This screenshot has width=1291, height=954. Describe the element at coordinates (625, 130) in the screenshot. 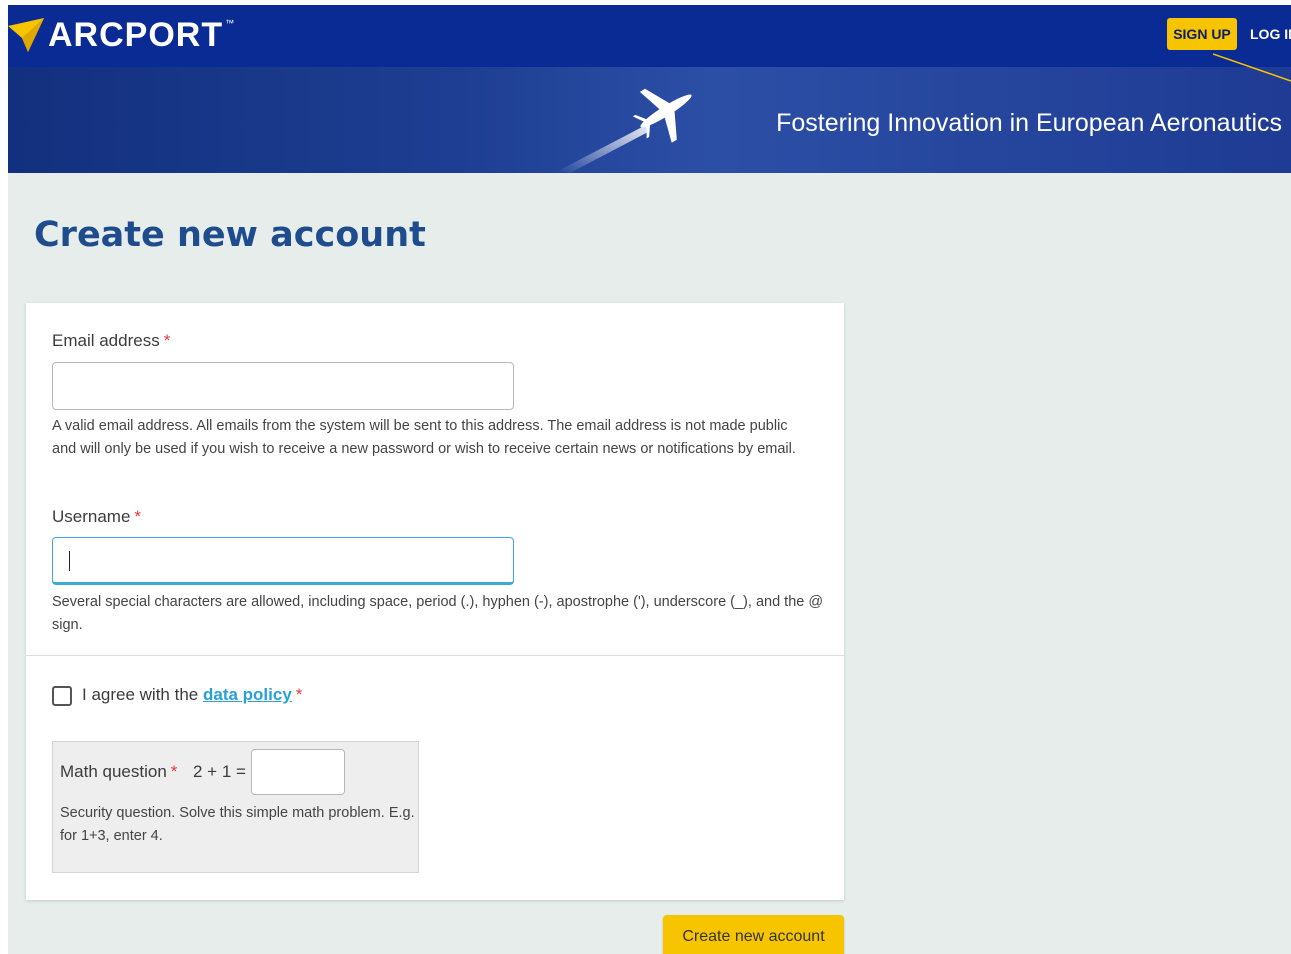

I see `airplane-icon` at that location.